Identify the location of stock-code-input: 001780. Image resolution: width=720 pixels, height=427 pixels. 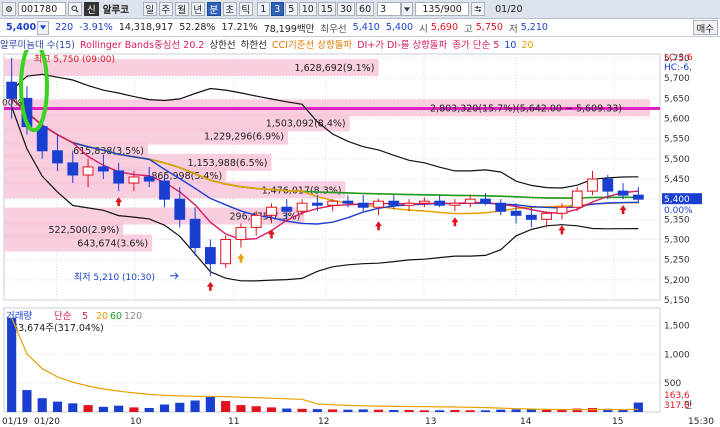
(42, 9).